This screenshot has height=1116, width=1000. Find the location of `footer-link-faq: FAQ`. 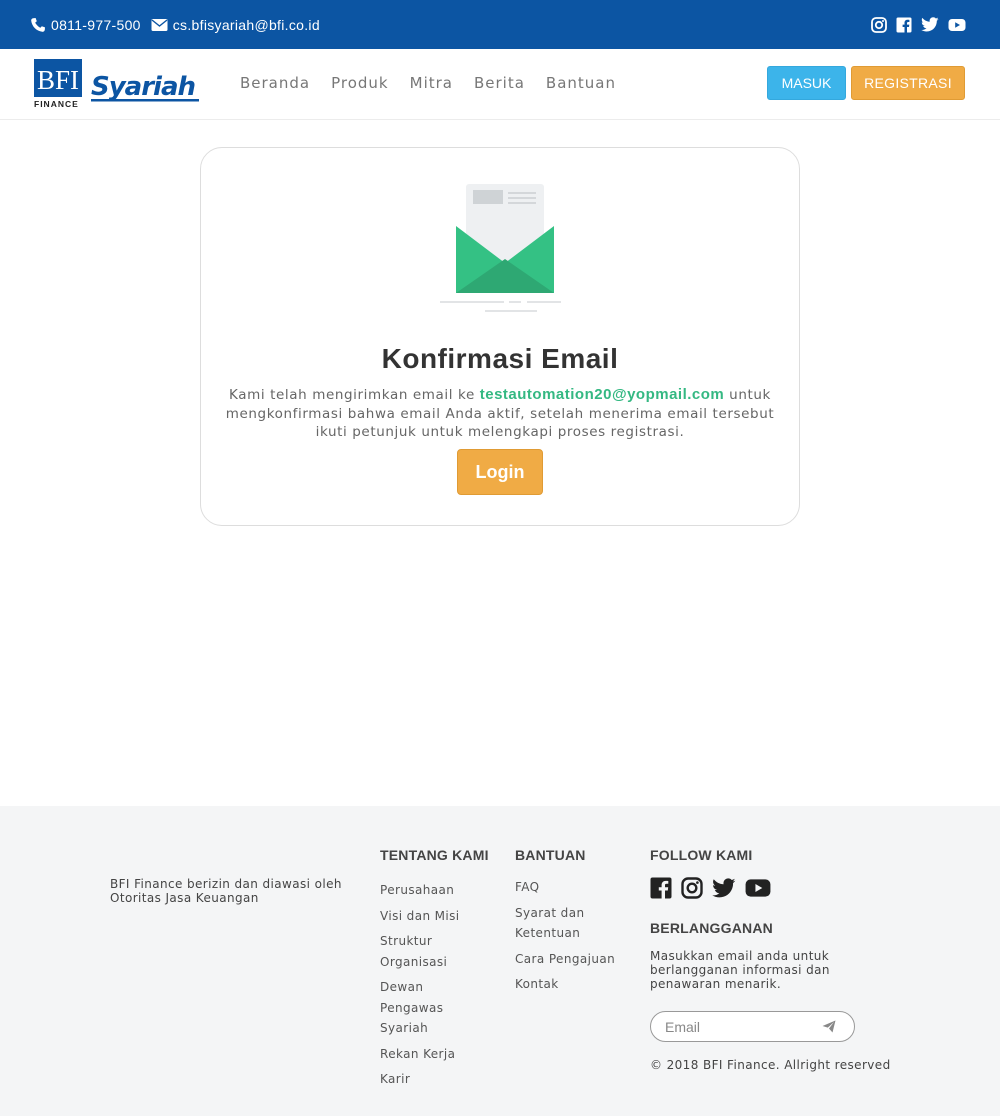

footer-link-faq: FAQ is located at coordinates (570, 887).